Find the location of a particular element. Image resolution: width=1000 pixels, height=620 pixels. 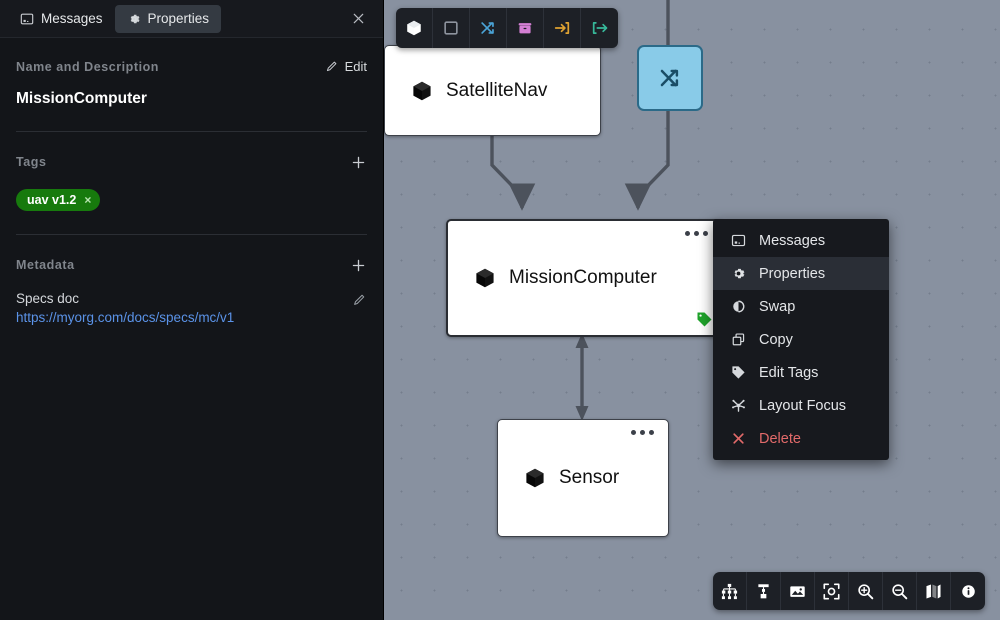

tab-messages-label: Messages is located at coordinates (72, 18).